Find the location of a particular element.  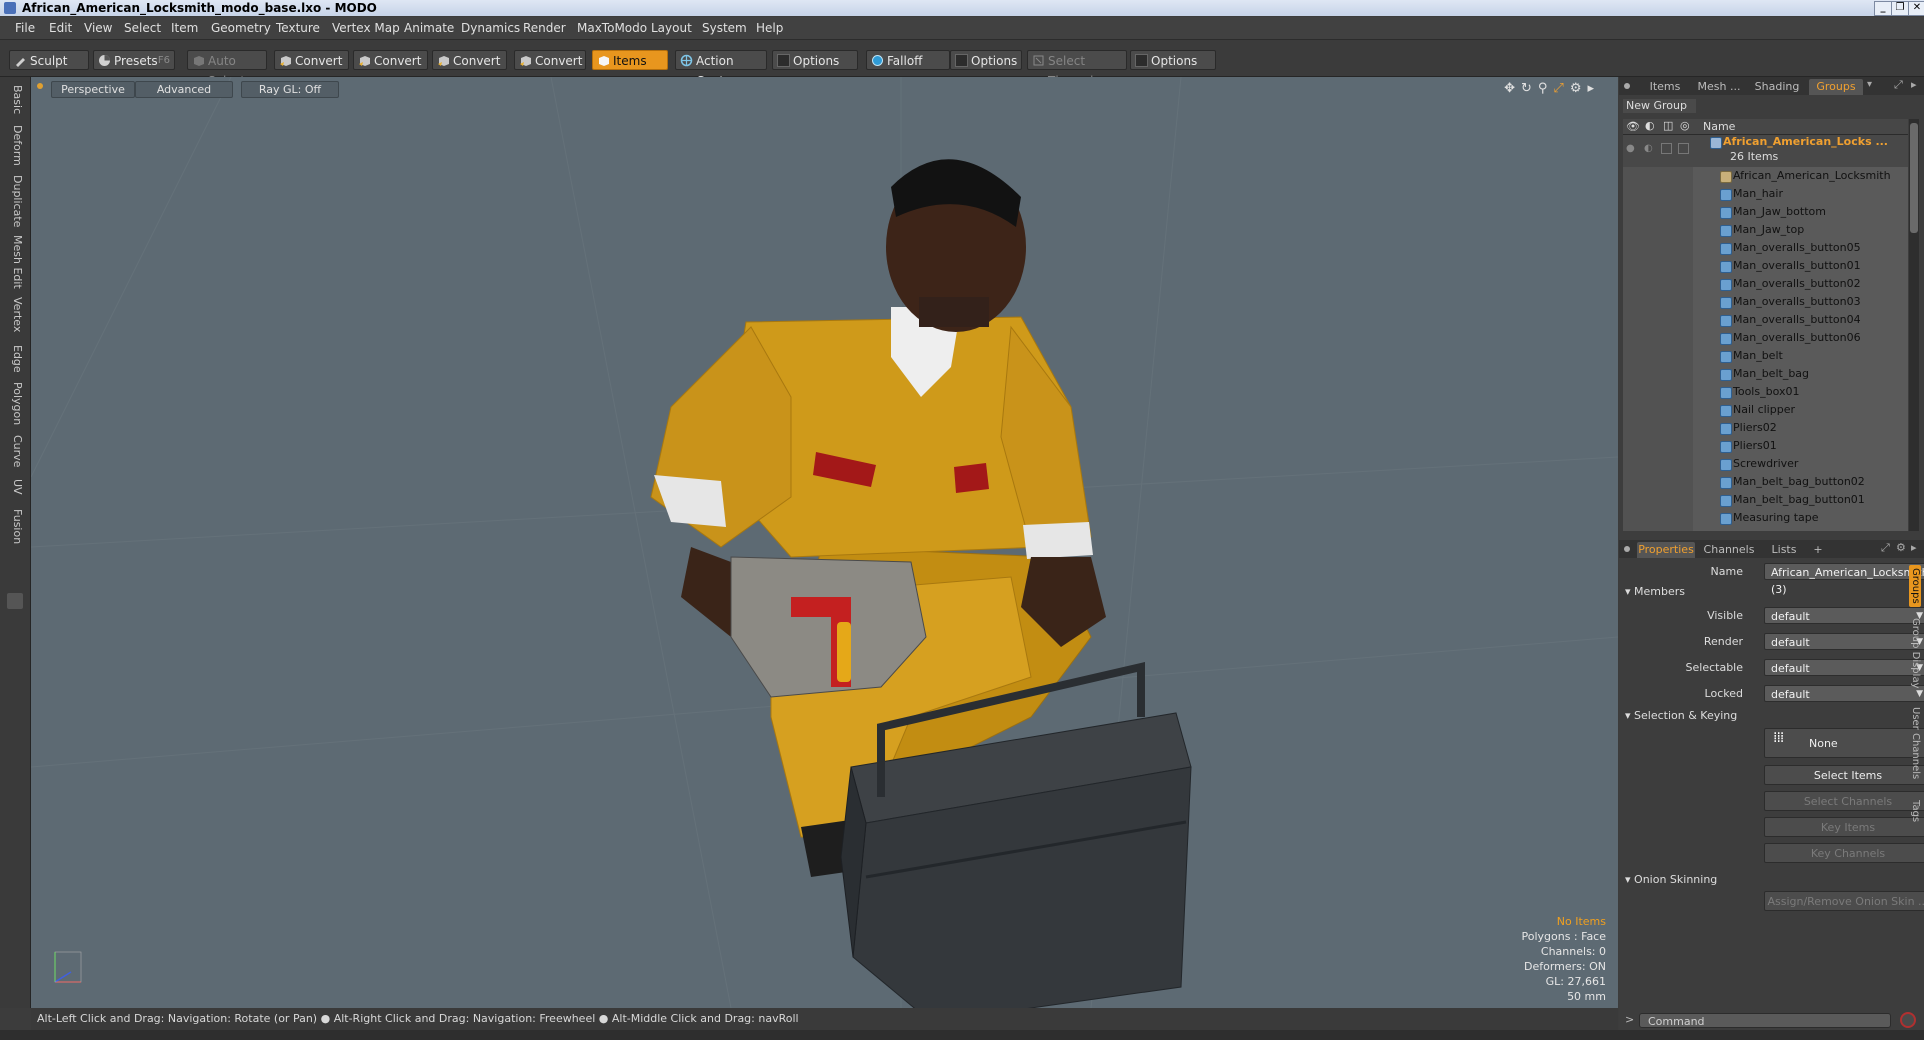

presets-button: Presets F6 is located at coordinates (134, 60).